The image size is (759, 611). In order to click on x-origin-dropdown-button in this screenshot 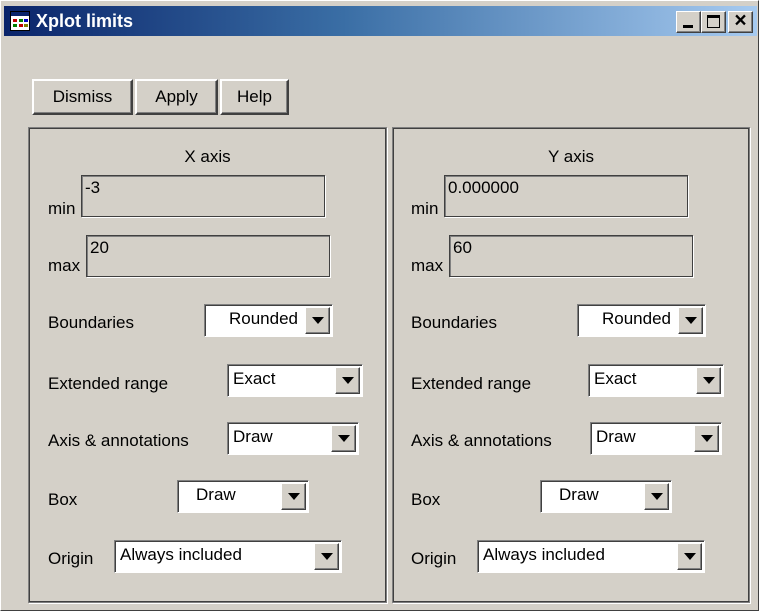, I will do `click(326, 556)`.